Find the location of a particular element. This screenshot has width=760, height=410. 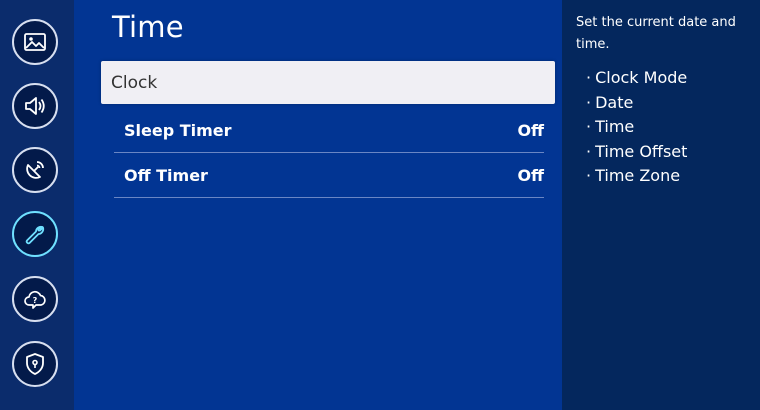

info-list-text: Date is located at coordinates (614, 102).